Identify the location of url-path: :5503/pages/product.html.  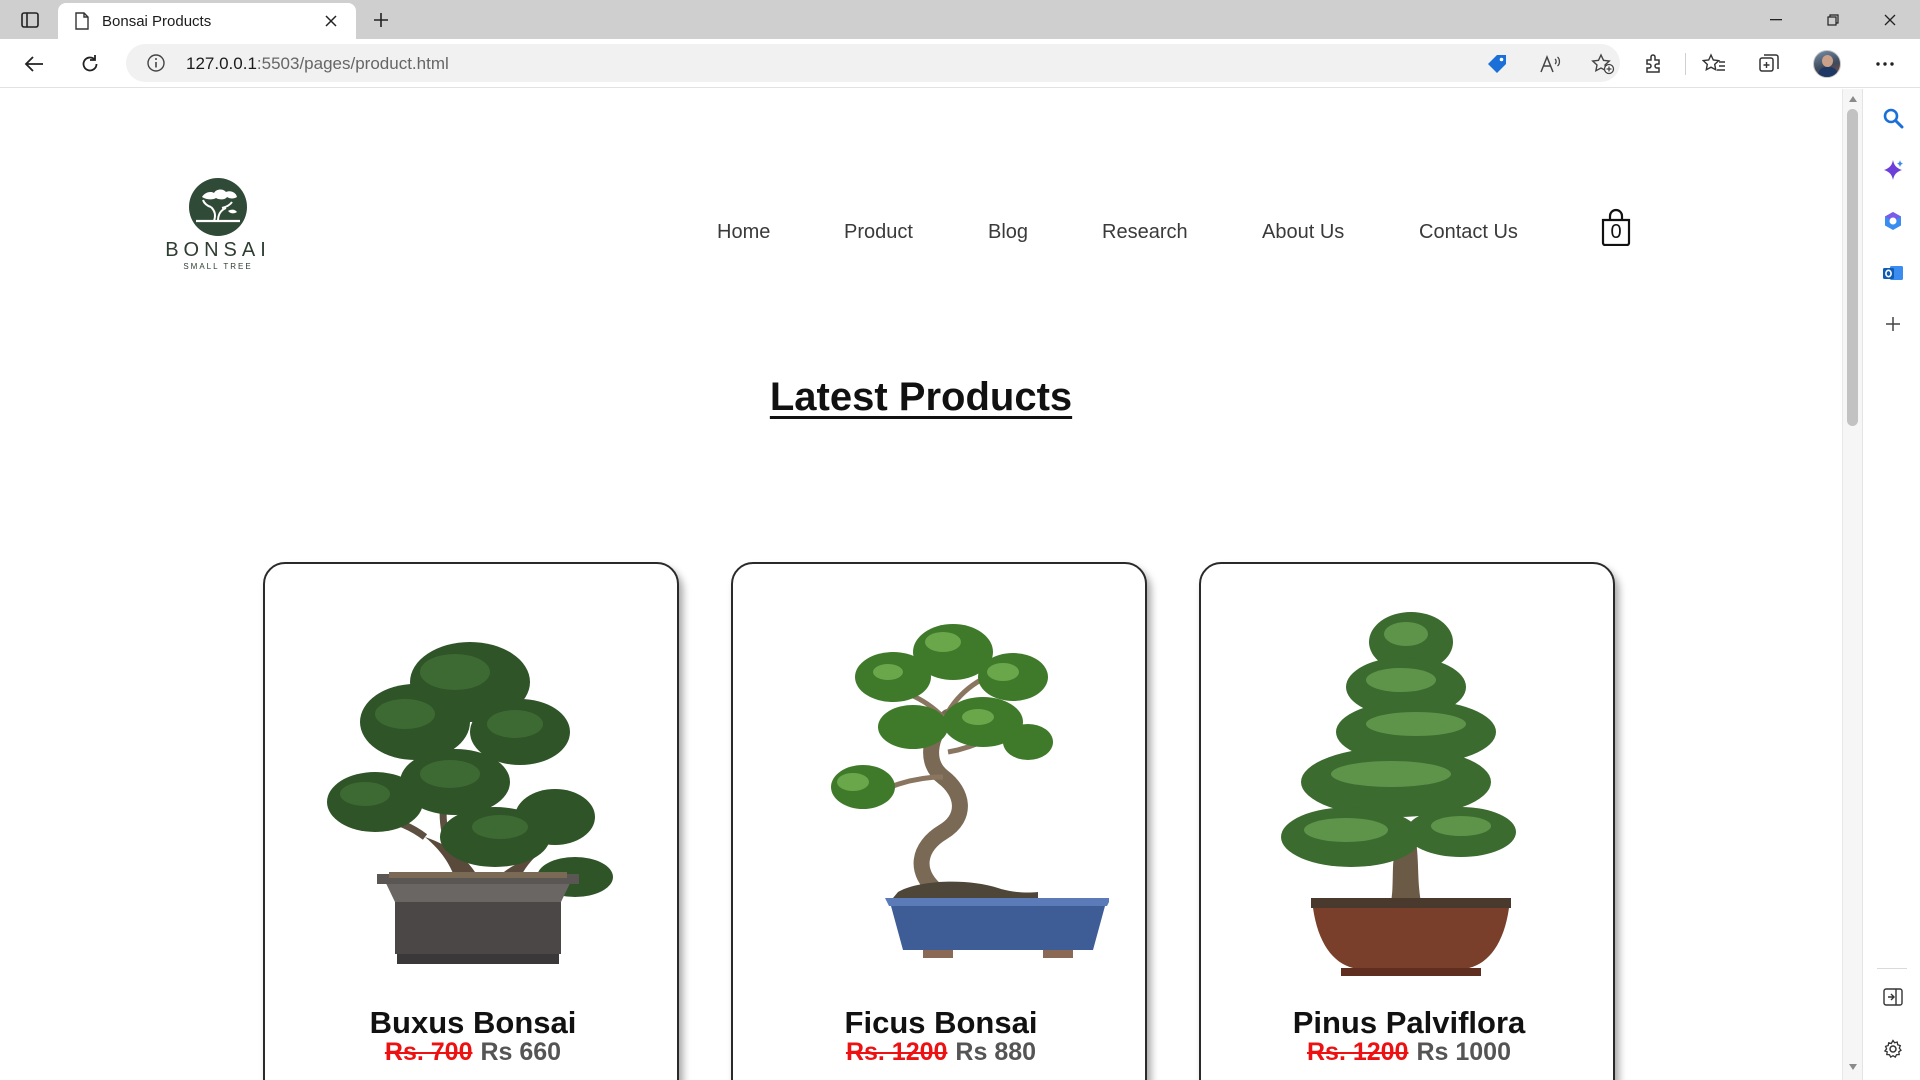
(352, 63).